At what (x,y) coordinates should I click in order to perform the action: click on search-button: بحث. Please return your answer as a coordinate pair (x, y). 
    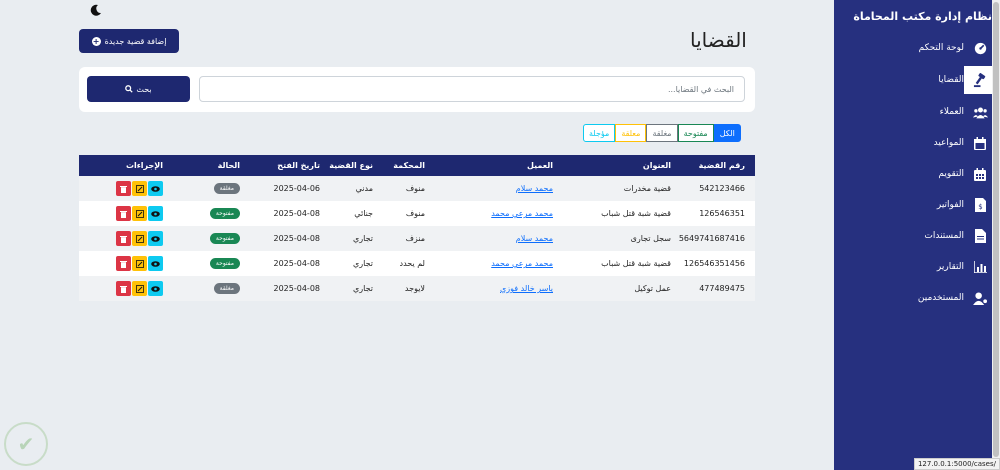
    Looking at the image, I should click on (138, 89).